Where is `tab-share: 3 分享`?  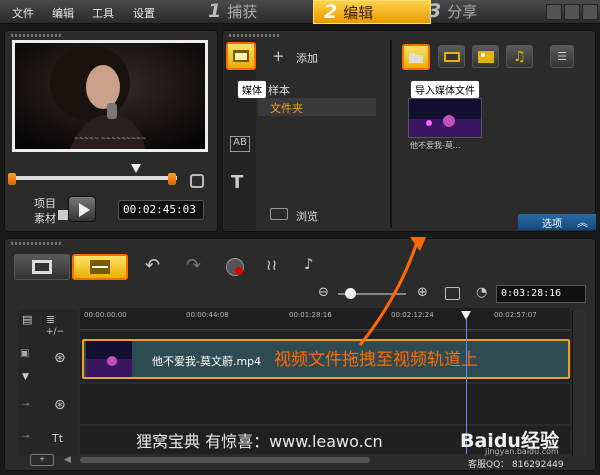 tab-share: 3 分享 is located at coordinates (473, 11).